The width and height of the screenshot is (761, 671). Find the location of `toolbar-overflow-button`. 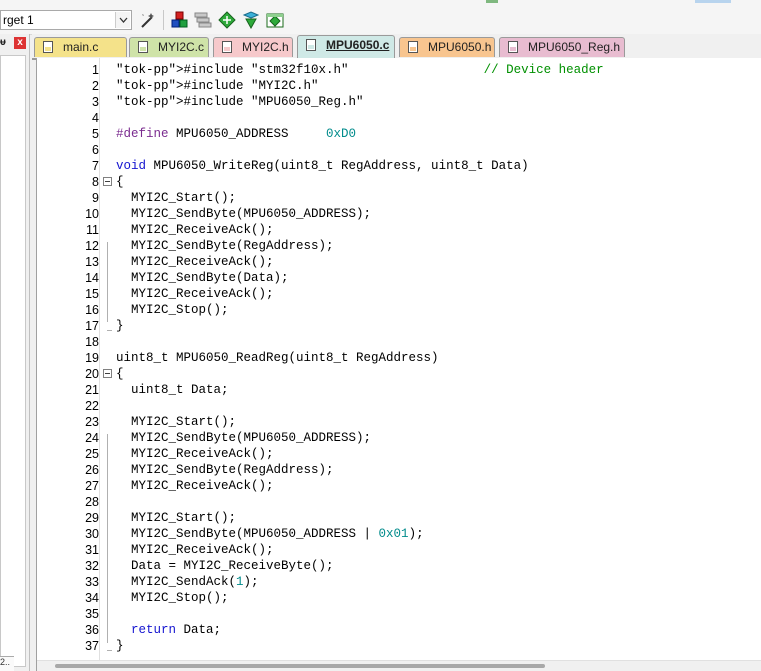

toolbar-overflow-button is located at coordinates (713, 1).